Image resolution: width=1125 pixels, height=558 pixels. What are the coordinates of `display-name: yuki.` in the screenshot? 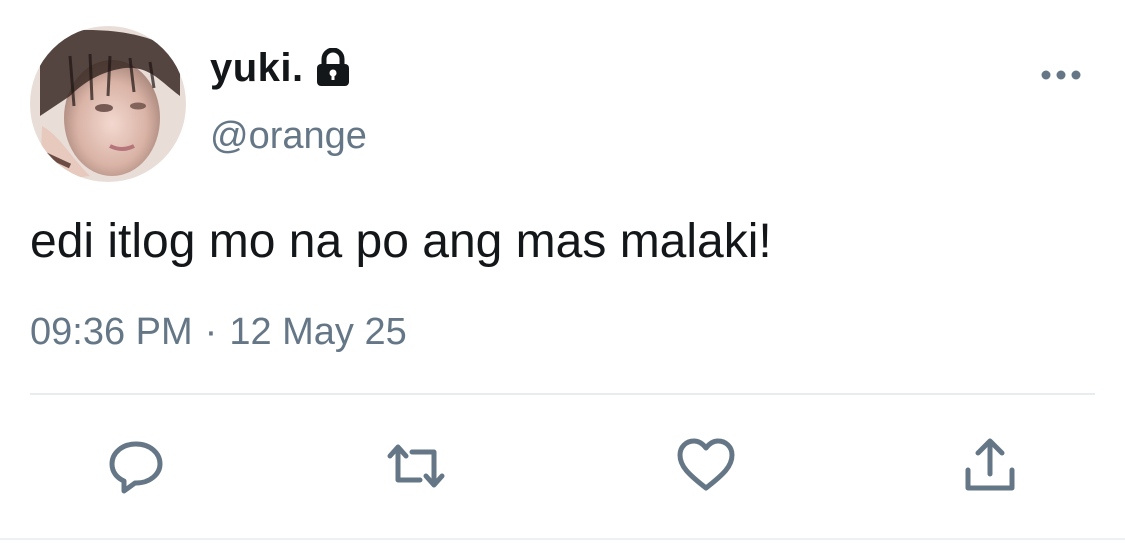 It's located at (257, 68).